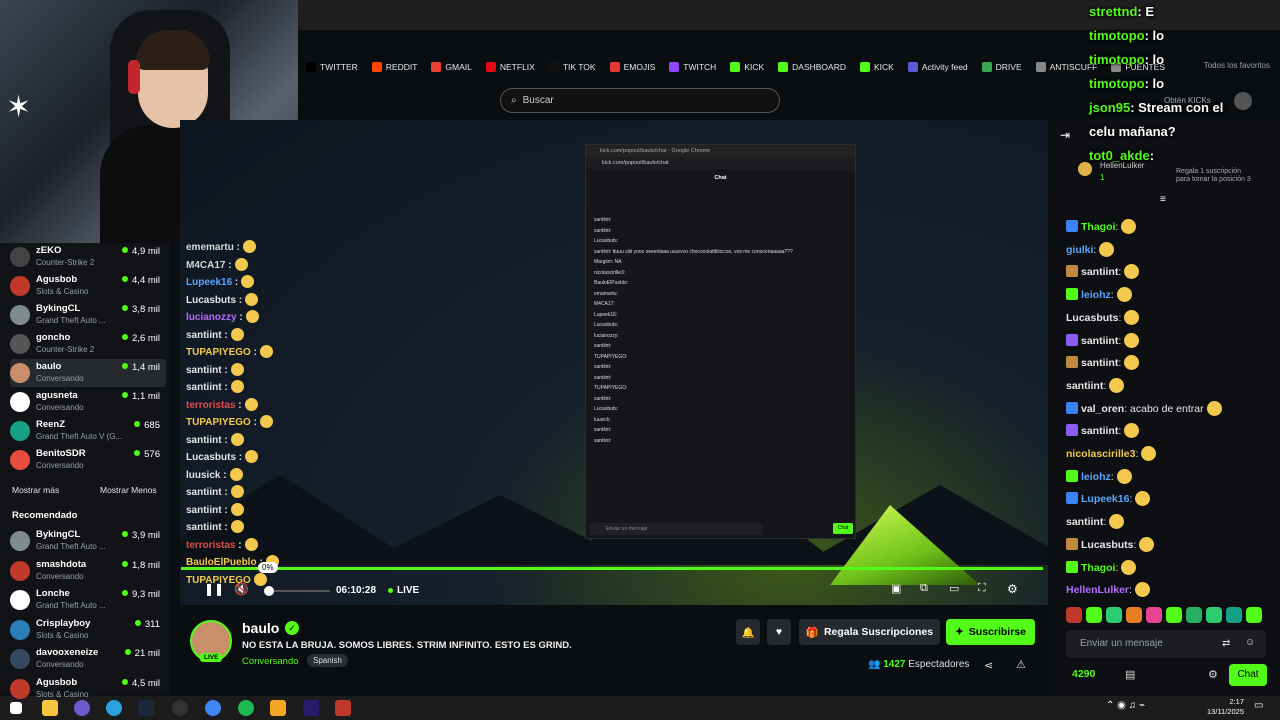 This screenshot has height=720, width=1280. I want to click on notifications-icon: ▭, so click(1258, 705).